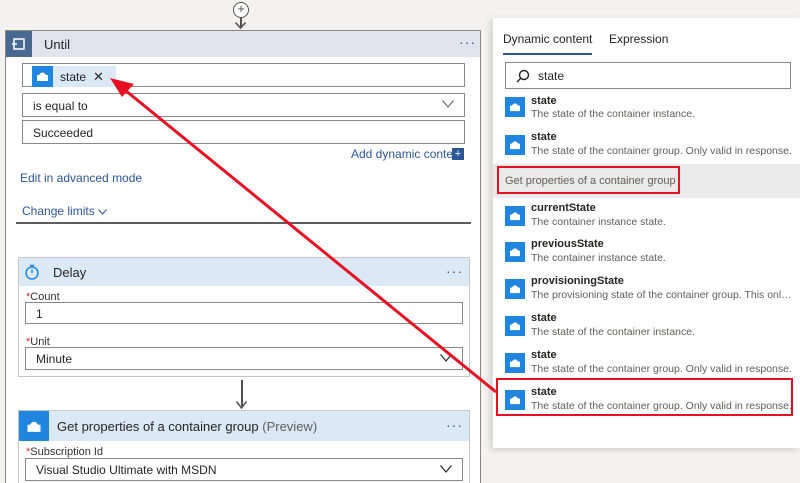  I want to click on unit-select: Minute, so click(244, 358).